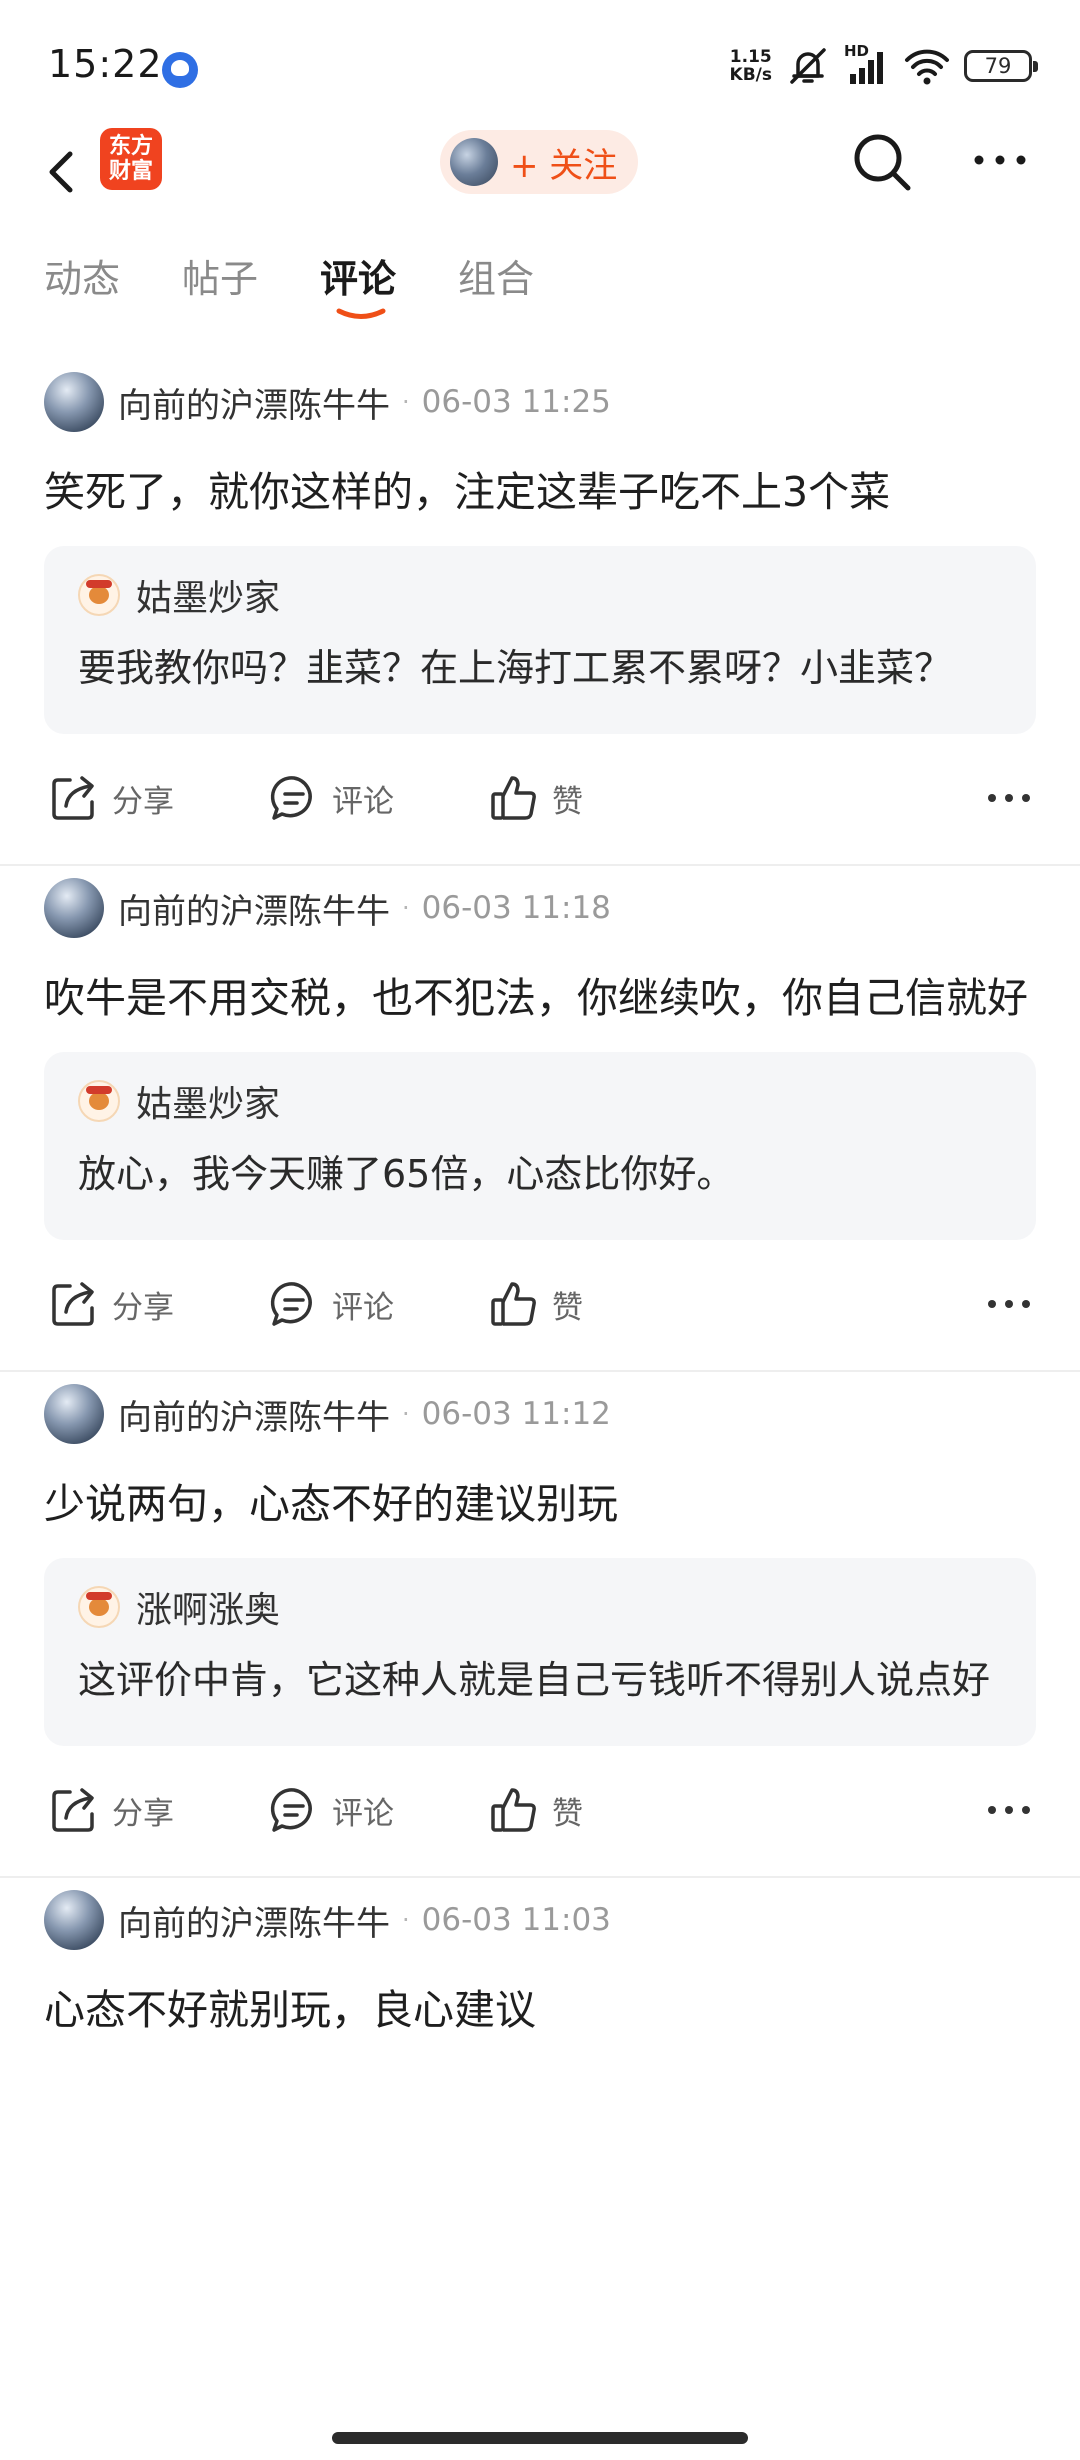 The height and width of the screenshot is (2460, 1080). I want to click on cellular-signal-icon: HD, so click(867, 64).